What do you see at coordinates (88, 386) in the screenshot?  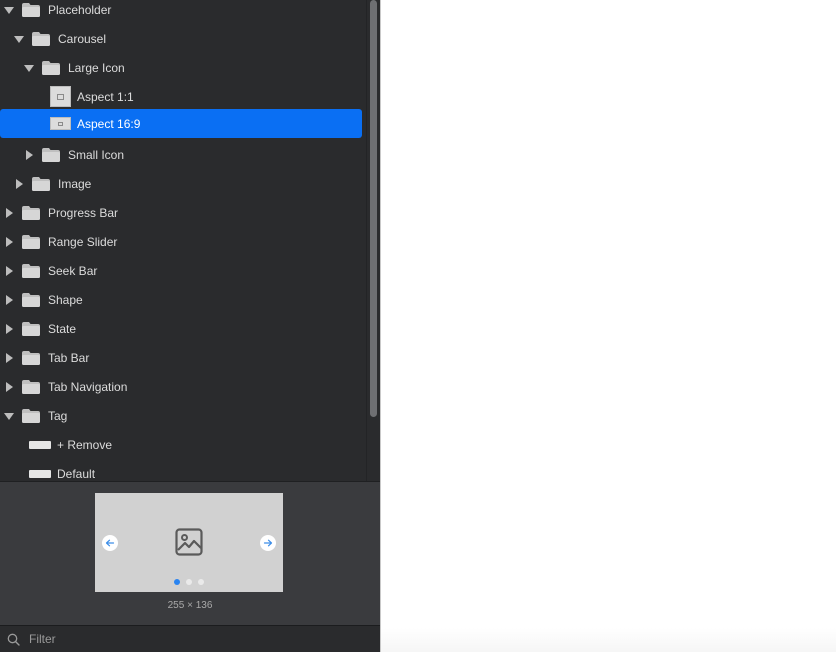 I see `tree-row-label: Tab Navigation` at bounding box center [88, 386].